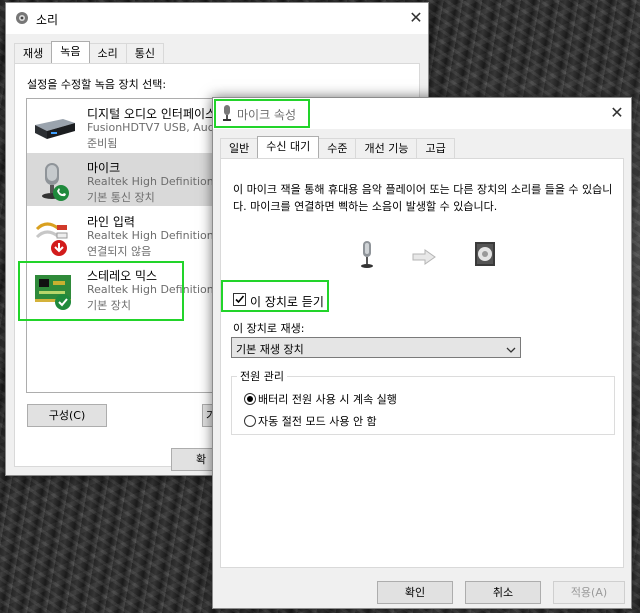 This screenshot has height=613, width=640. What do you see at coordinates (144, 53) in the screenshot?
I see `tab-communications: 통신` at bounding box center [144, 53].